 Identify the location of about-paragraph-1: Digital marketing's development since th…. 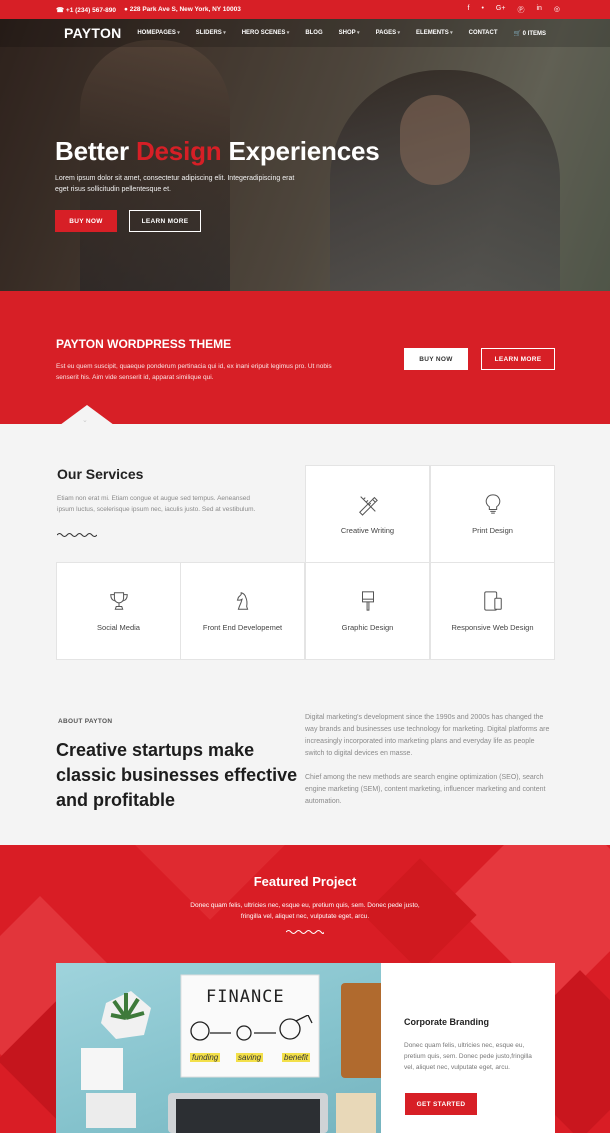
(427, 735).